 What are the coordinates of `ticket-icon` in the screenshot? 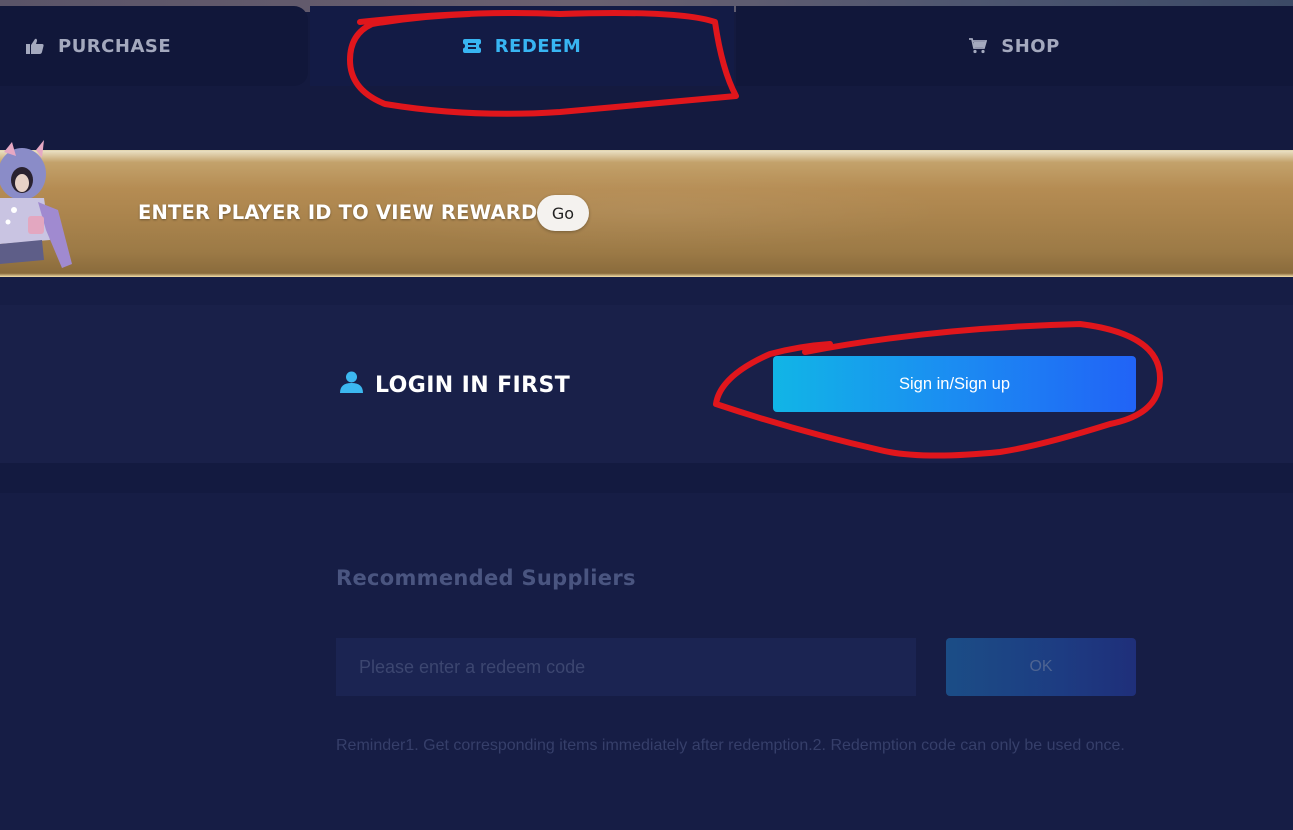 It's located at (471, 46).